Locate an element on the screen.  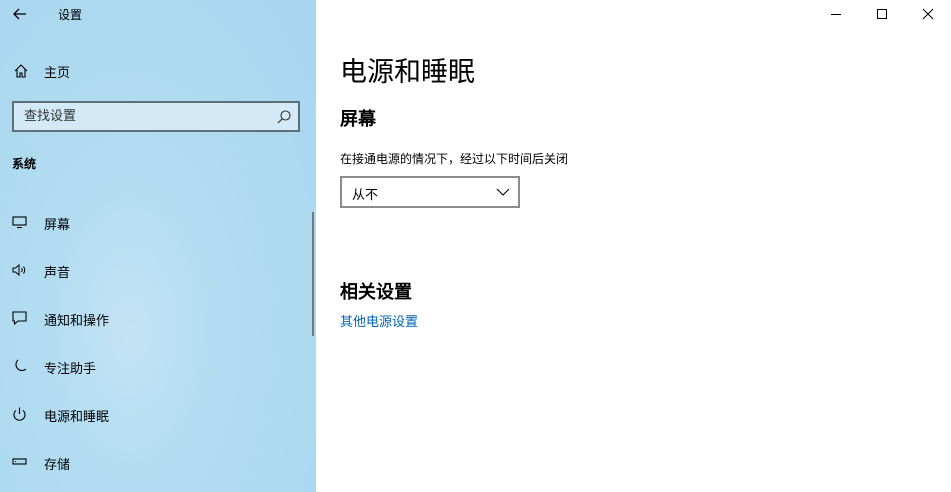
power-icon is located at coordinates (19, 414).